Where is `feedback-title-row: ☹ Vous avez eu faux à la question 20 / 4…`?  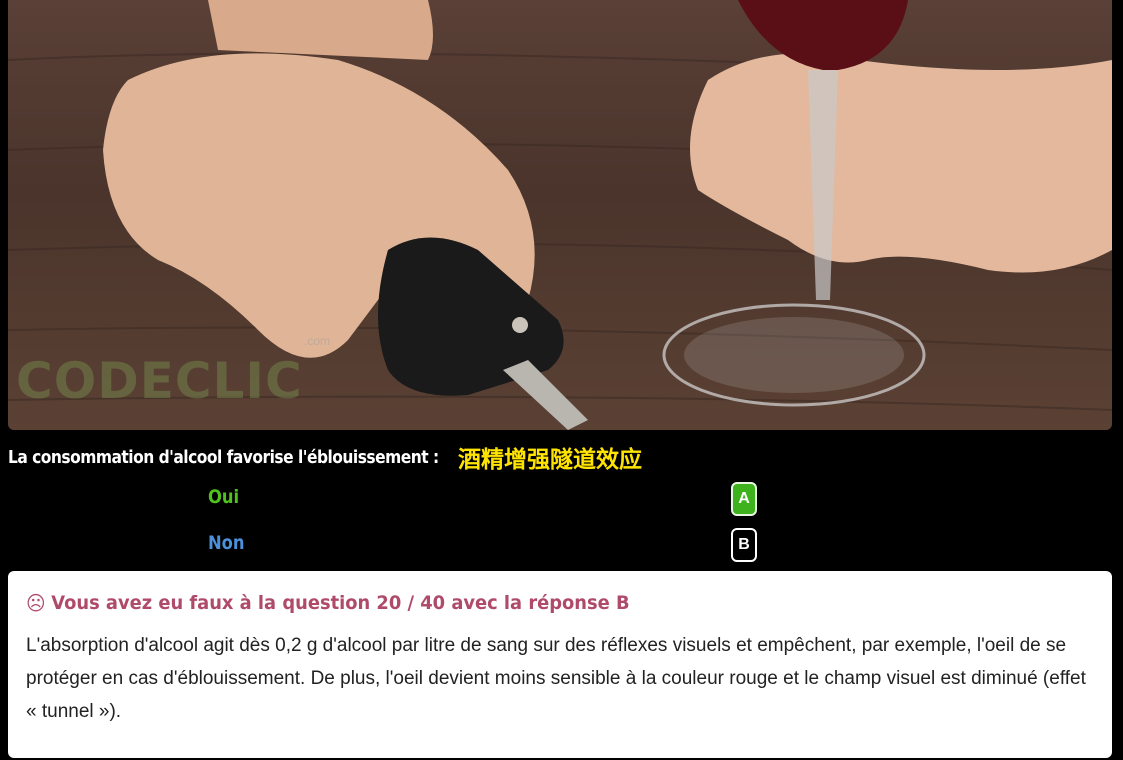
feedback-title-row: ☹ Vous avez eu faux à la question 20 / 4… is located at coordinates (528, 603).